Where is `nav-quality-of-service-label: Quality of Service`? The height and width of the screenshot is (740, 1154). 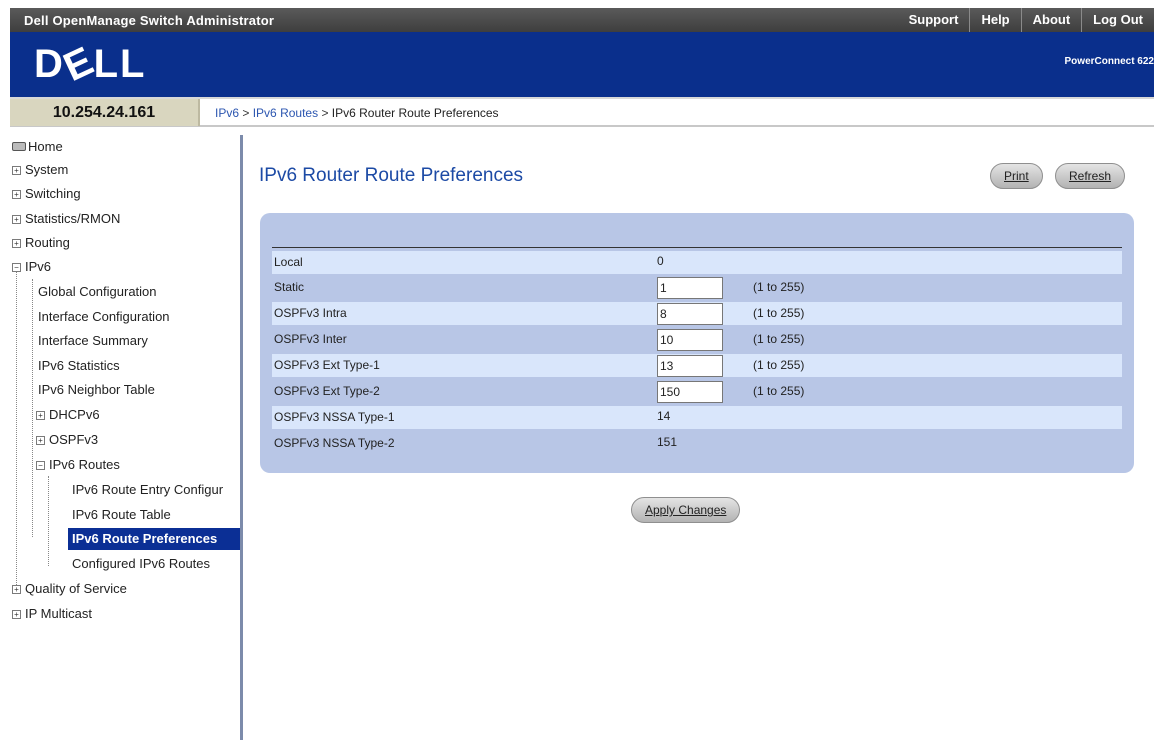 nav-quality-of-service-label: Quality of Service is located at coordinates (76, 588).